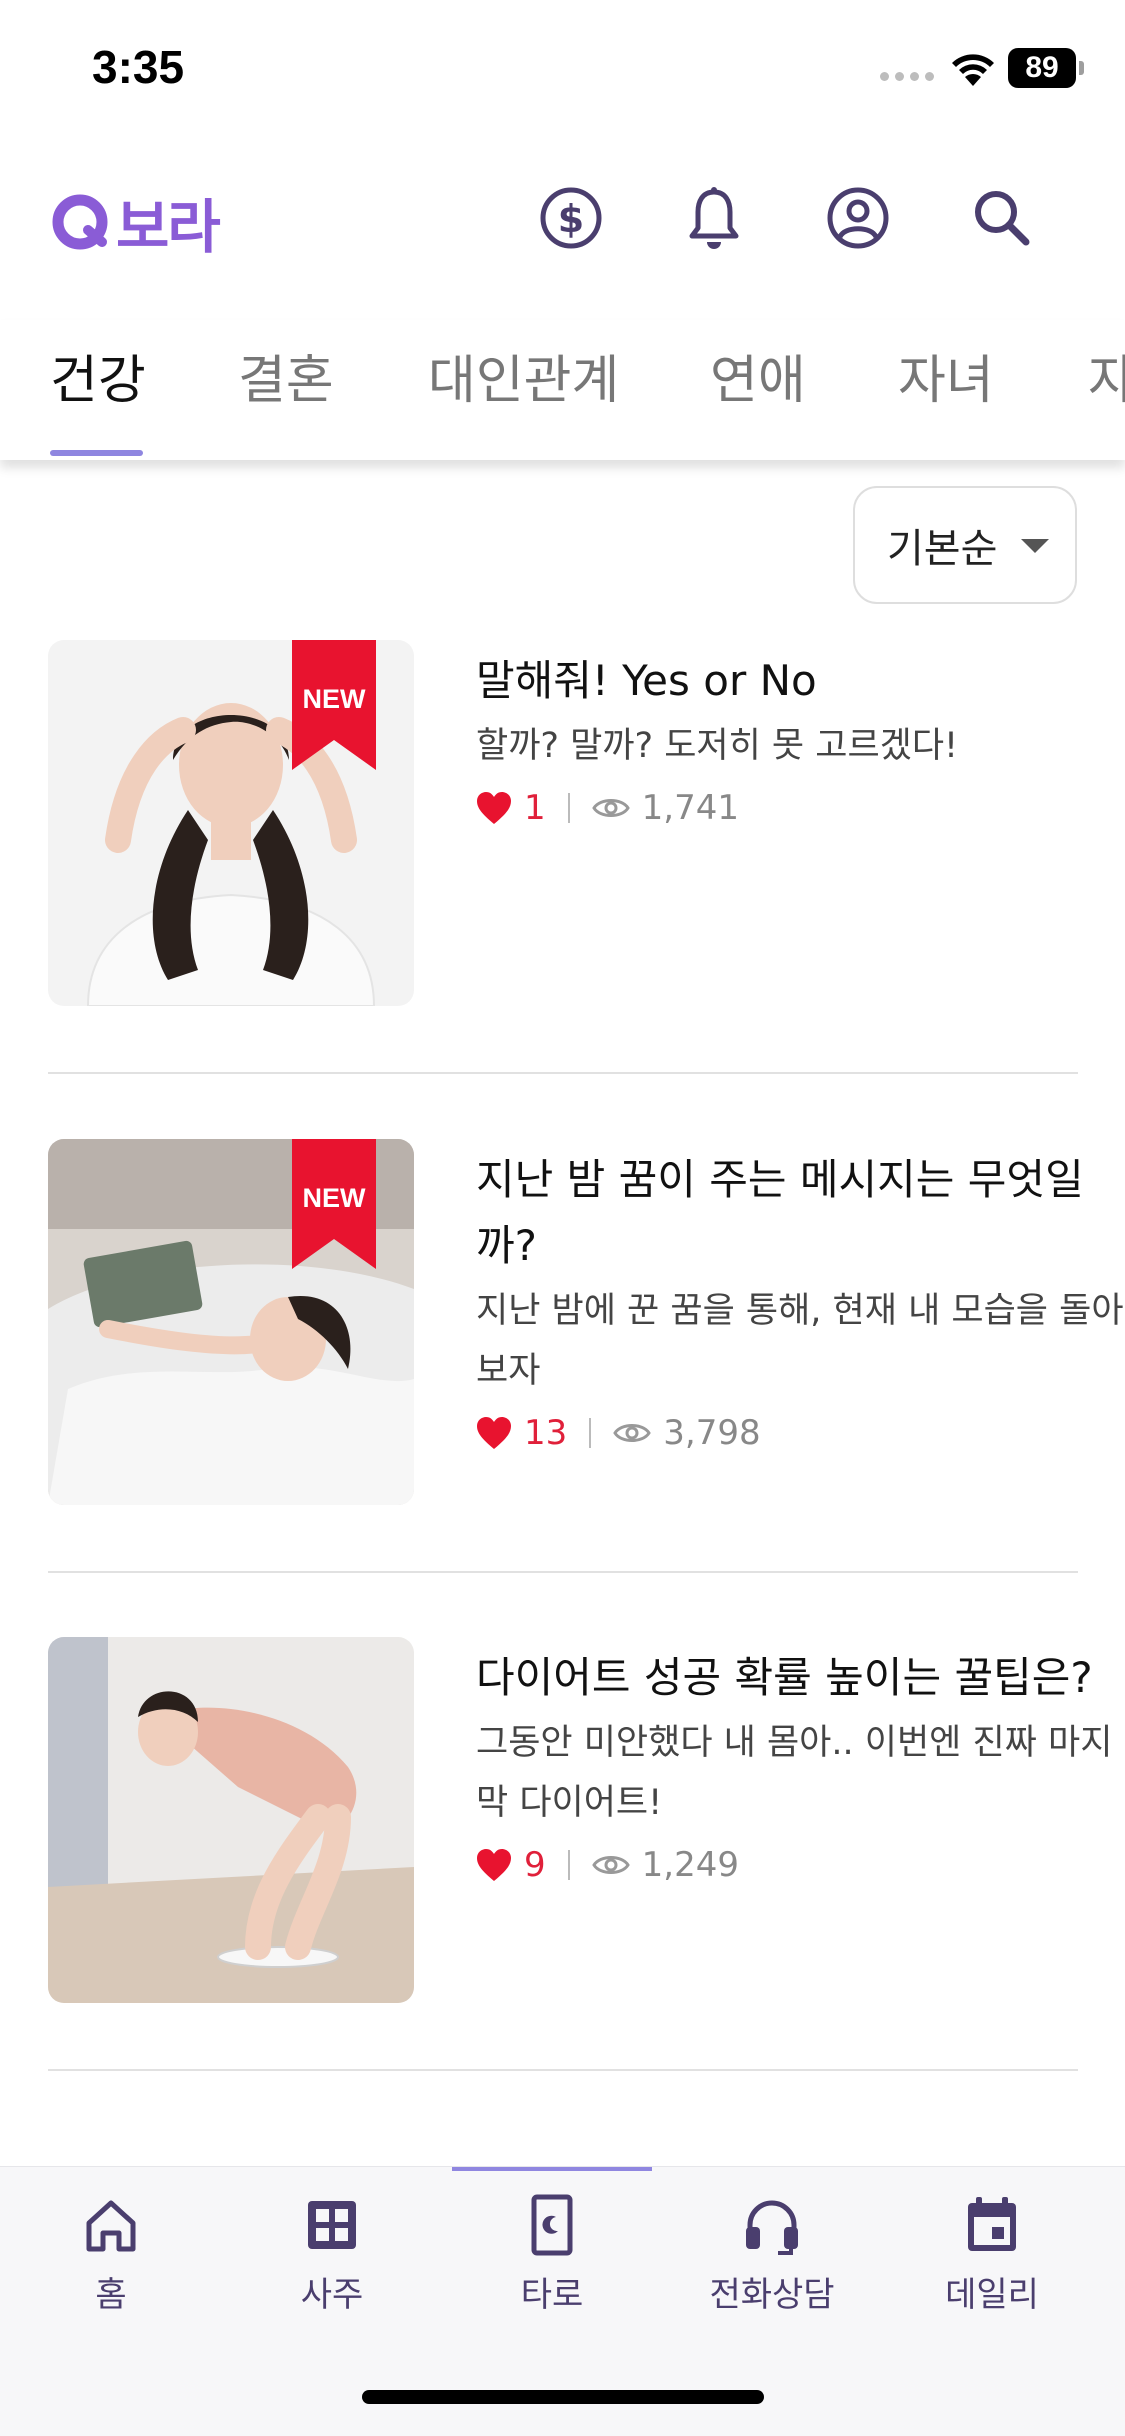  What do you see at coordinates (98, 375) in the screenshot?
I see `tab-health: 건강` at bounding box center [98, 375].